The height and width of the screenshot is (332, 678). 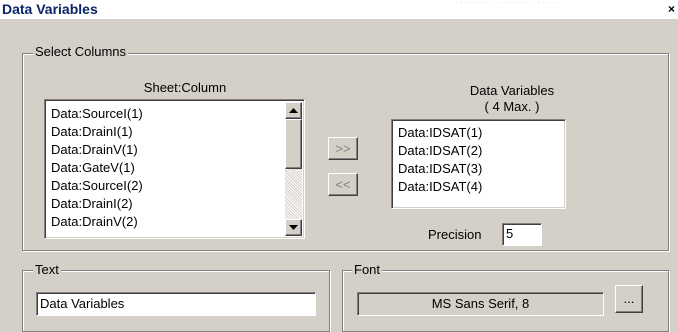 I want to click on font-value: MS Sans Serif, 8, so click(x=480, y=303).